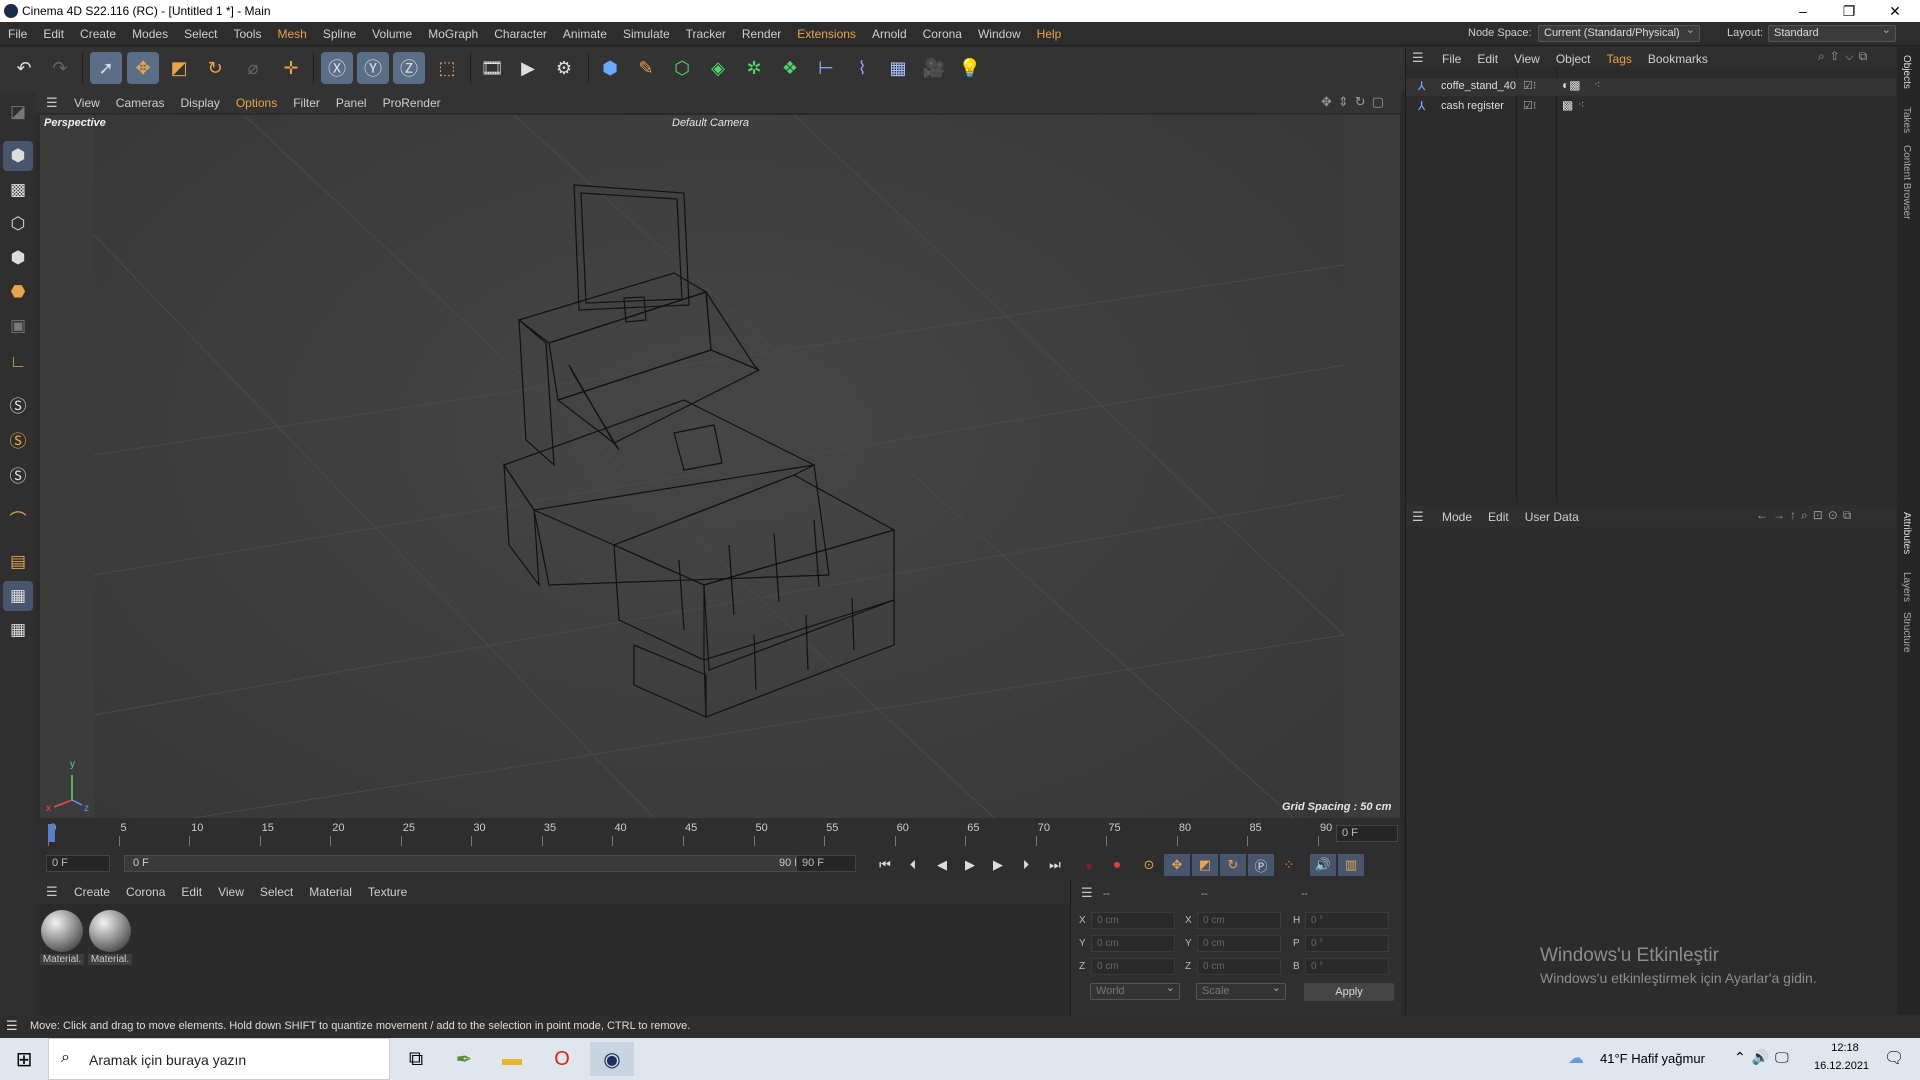 The image size is (1920, 1080). What do you see at coordinates (1894, 1058) in the screenshot?
I see `notification-icon: 🗨` at bounding box center [1894, 1058].